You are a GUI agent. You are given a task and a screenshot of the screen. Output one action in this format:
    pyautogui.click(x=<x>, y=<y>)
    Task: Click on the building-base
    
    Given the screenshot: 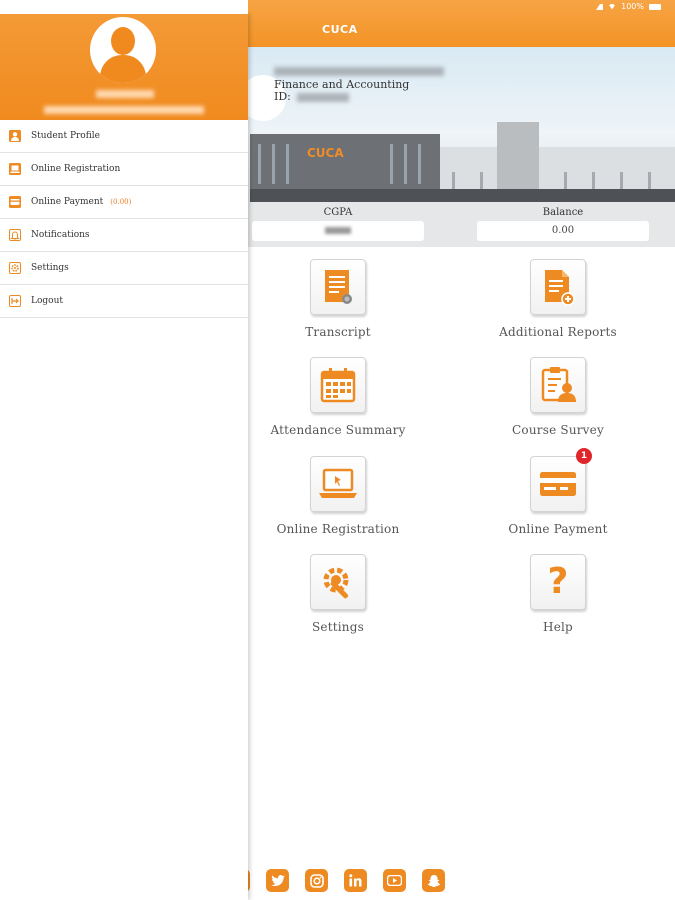 What is the action you would take?
    pyautogui.click(x=462, y=195)
    